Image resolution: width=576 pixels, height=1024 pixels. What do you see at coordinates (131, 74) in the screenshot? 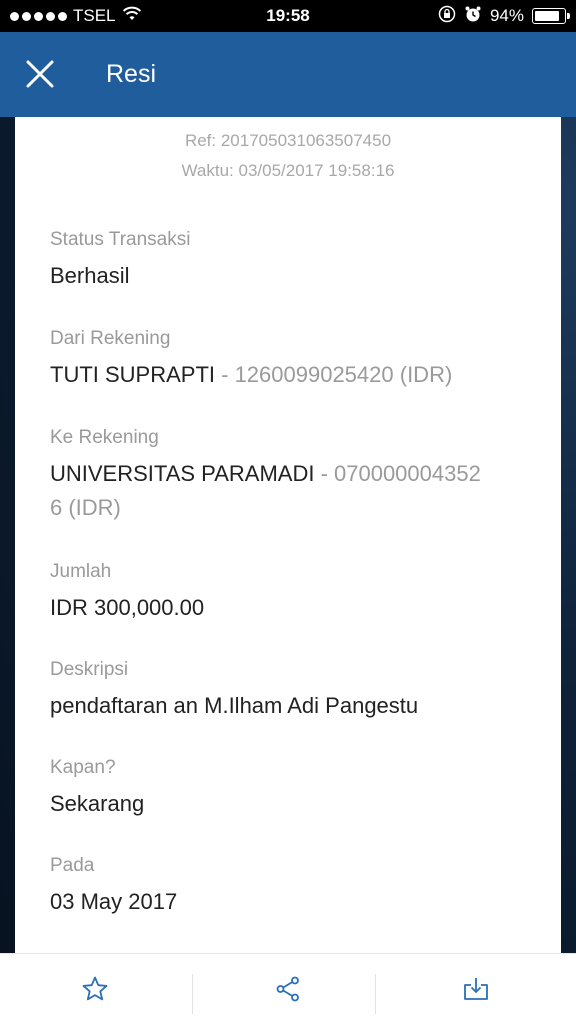
I see `page-title: Resi` at bounding box center [131, 74].